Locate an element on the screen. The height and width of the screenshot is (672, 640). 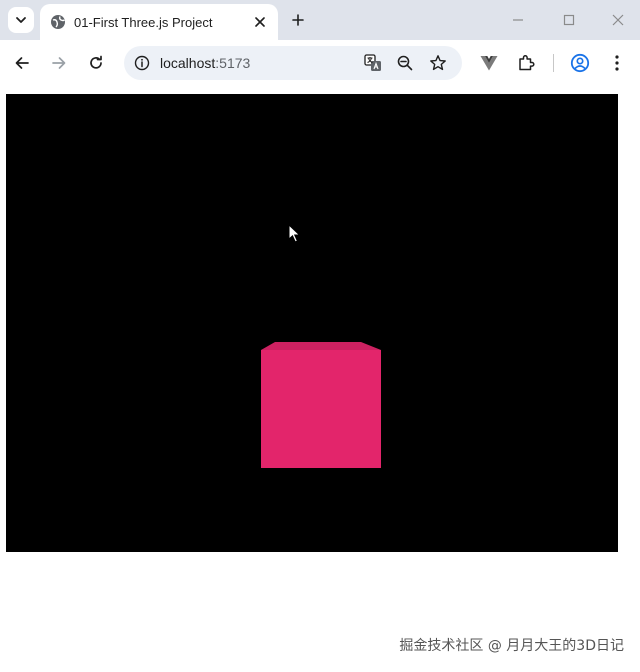
reload-button is located at coordinates (96, 63).